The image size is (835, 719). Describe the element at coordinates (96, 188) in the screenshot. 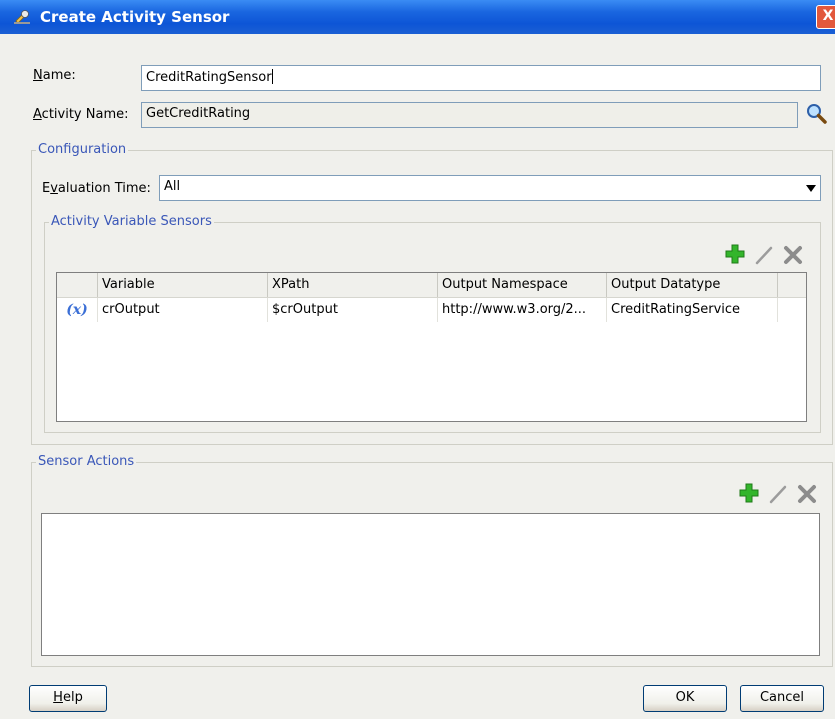

I see `evaluation-time-label: Evaluation Time:` at that location.